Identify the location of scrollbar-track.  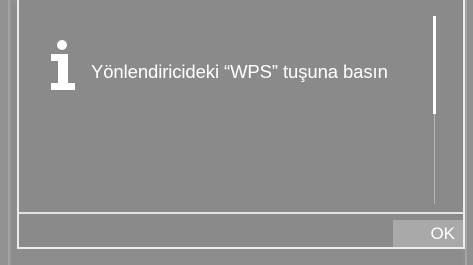
(434, 159).